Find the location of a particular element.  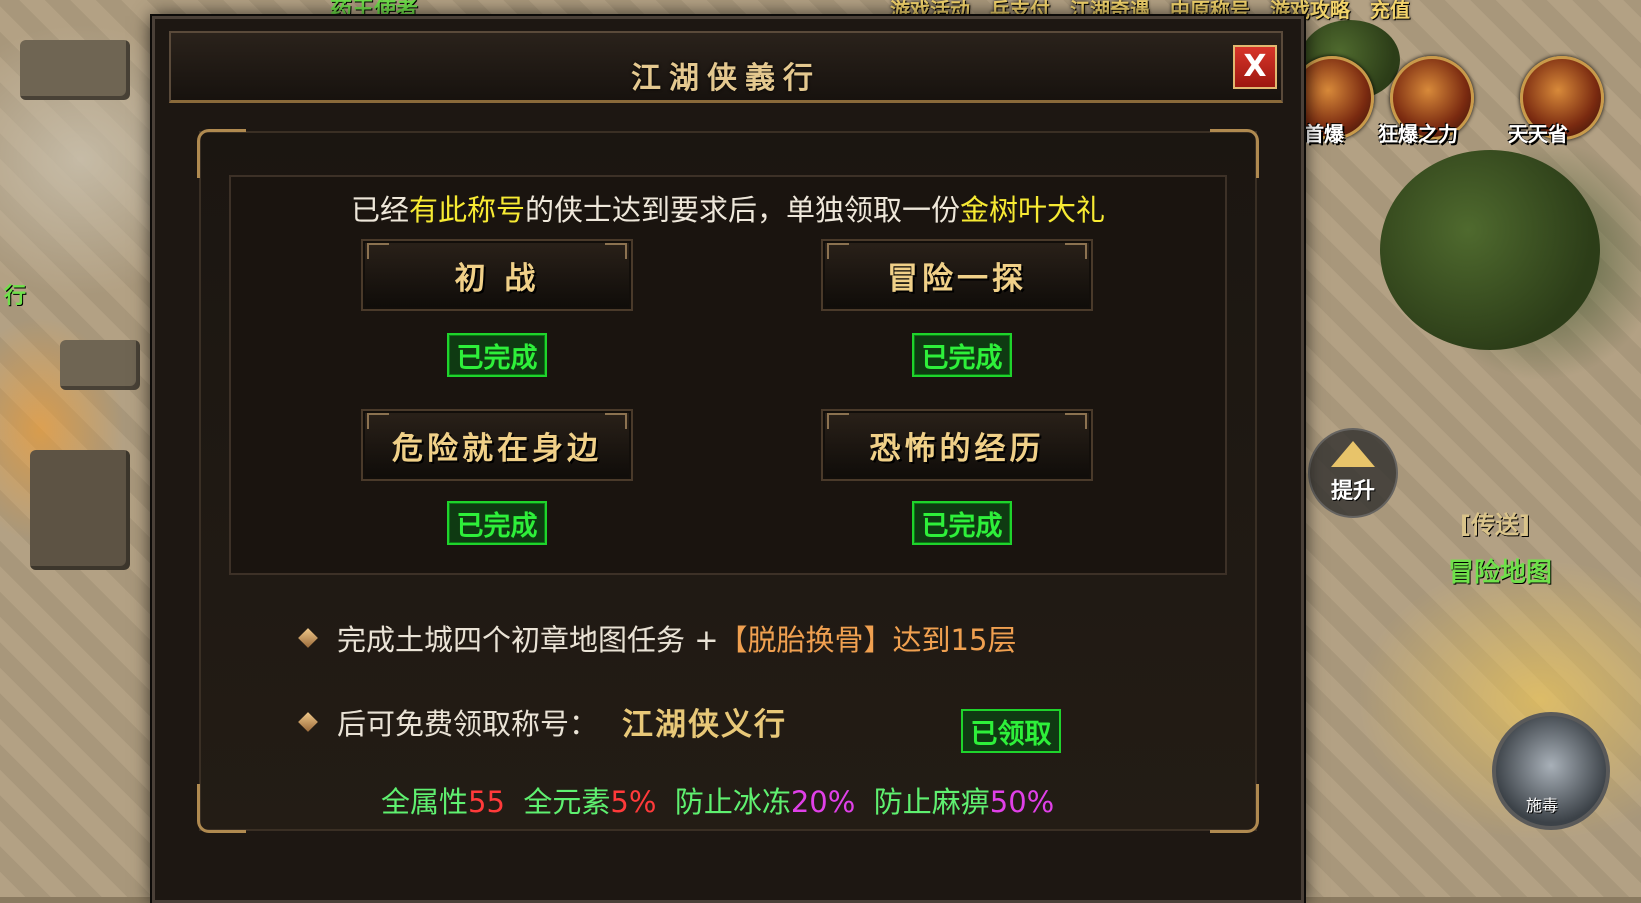

quest-first-battle: 初 战 is located at coordinates (497, 275).